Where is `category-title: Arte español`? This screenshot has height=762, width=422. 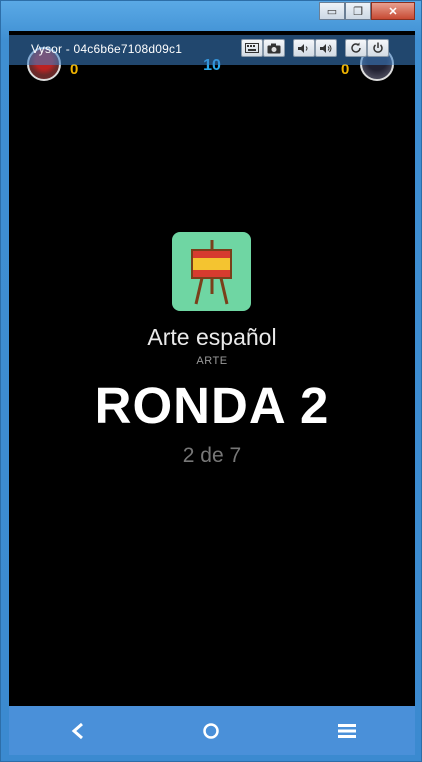 category-title: Arte español is located at coordinates (212, 337).